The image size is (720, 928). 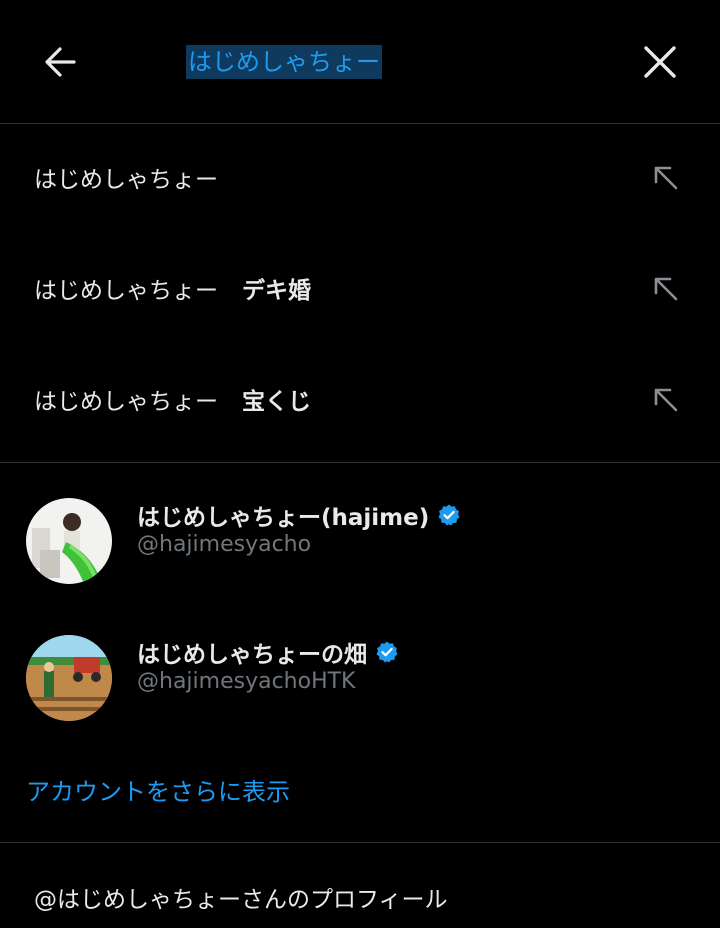 I want to click on suggestion-keyword: デキ婚, so click(x=276, y=291).